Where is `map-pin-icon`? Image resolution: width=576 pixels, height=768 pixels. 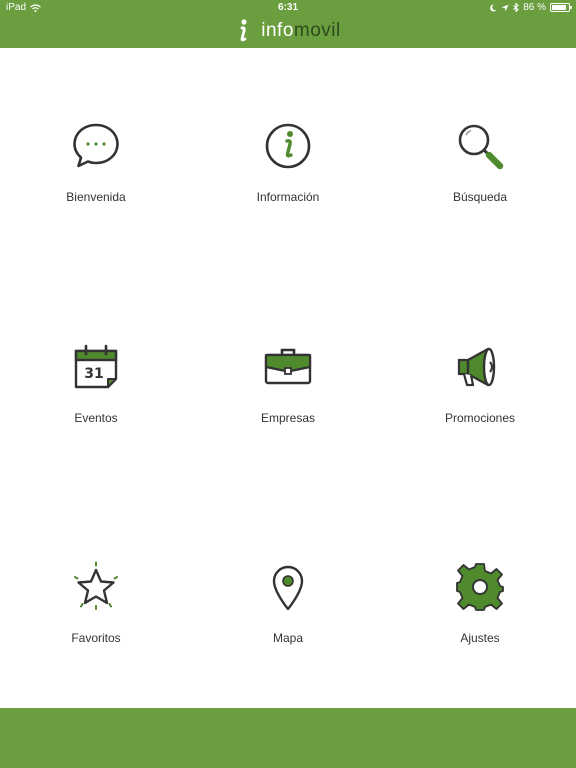
map-pin-icon is located at coordinates (288, 588).